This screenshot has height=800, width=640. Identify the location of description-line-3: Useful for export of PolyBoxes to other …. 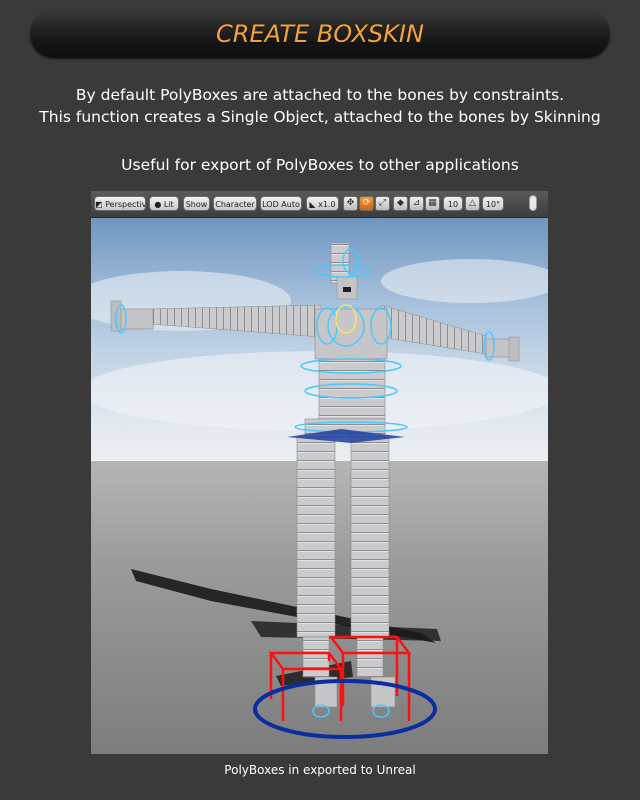
(320, 165).